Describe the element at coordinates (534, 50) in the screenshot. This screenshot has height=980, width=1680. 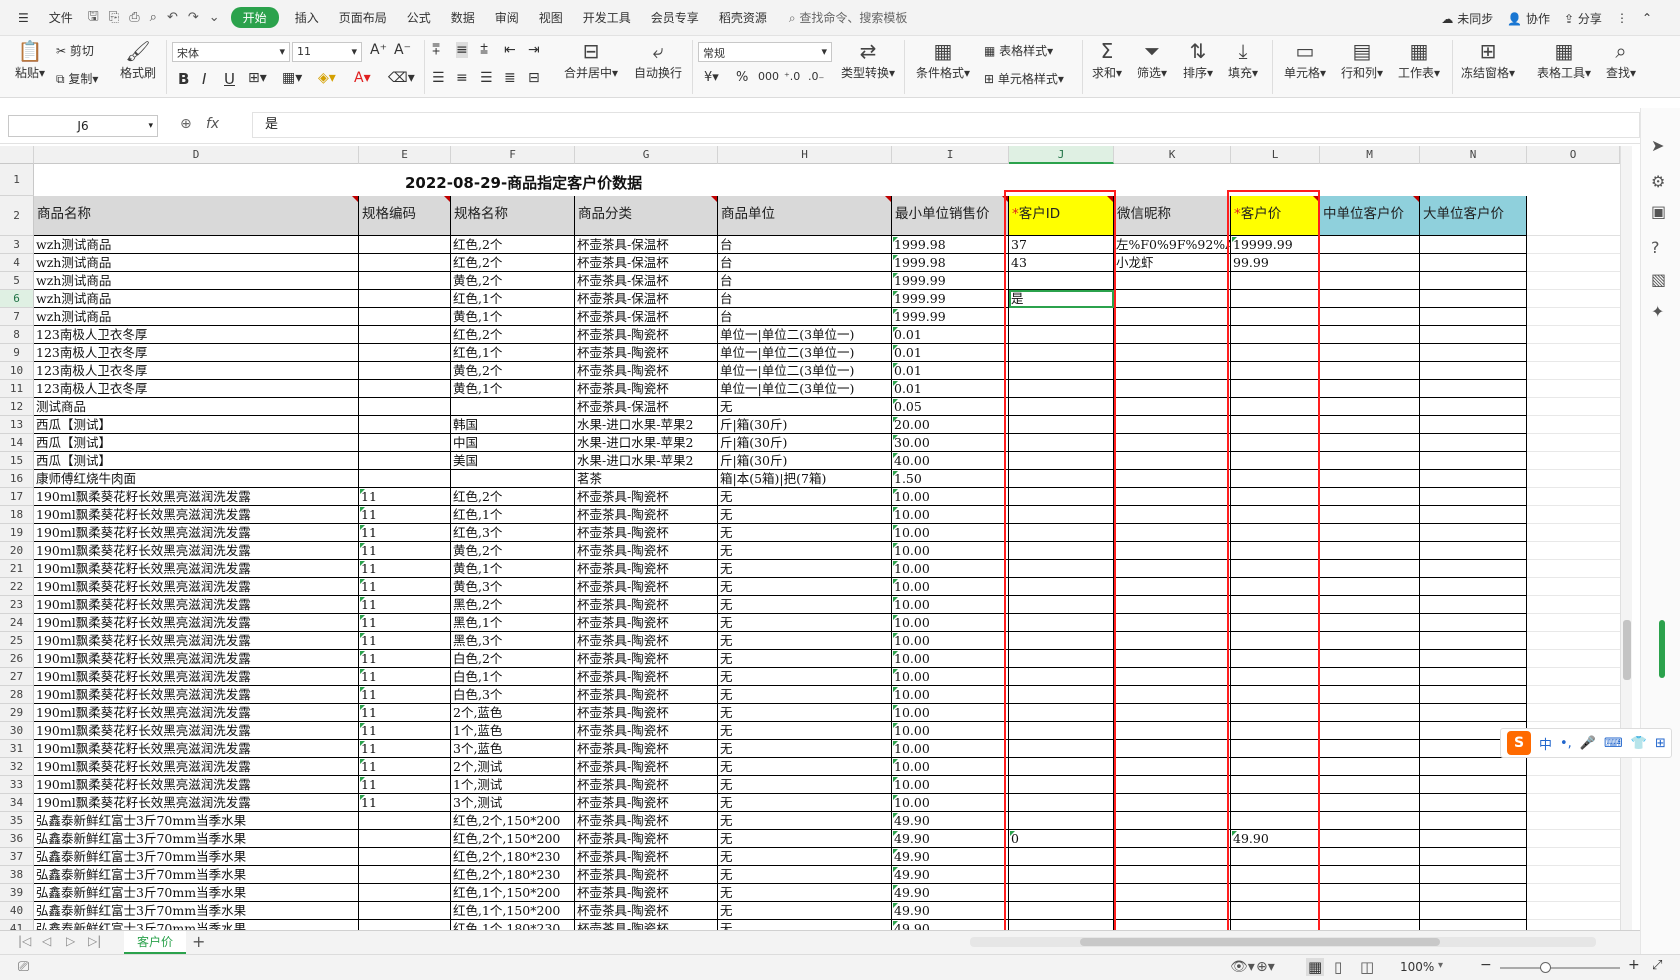
I see `increase-indent-icon: ⇥` at that location.